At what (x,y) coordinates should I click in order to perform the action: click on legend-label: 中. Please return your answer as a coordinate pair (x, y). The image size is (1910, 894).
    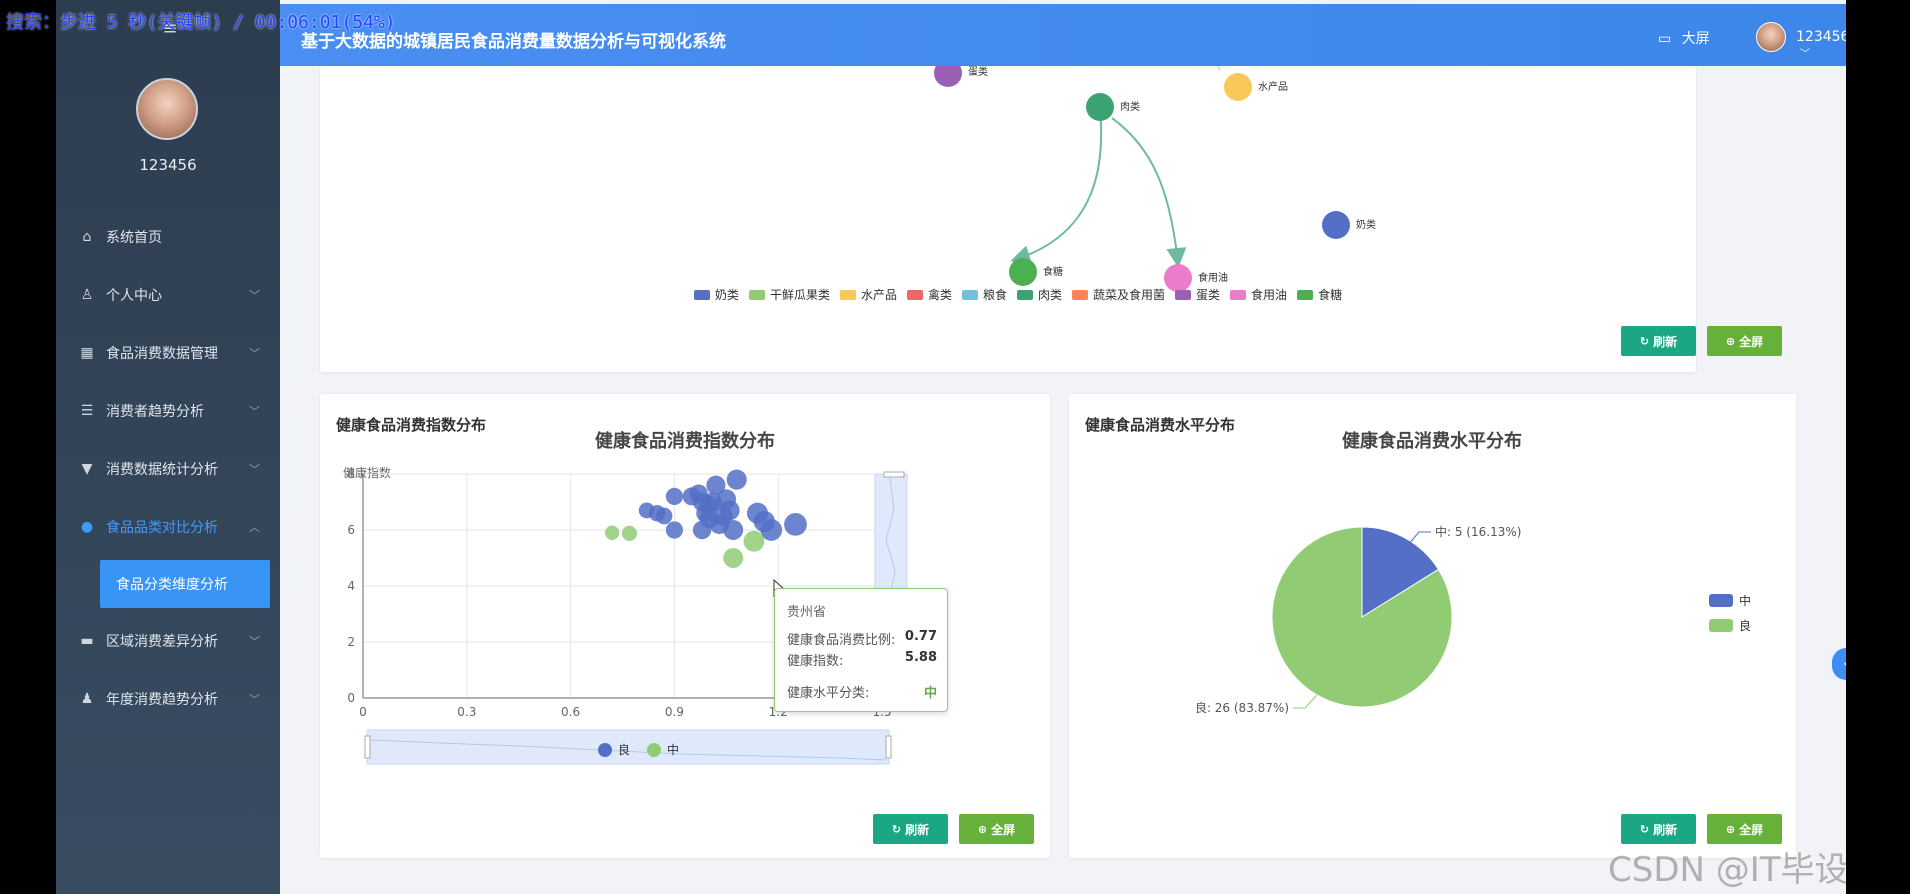
    Looking at the image, I should click on (673, 749).